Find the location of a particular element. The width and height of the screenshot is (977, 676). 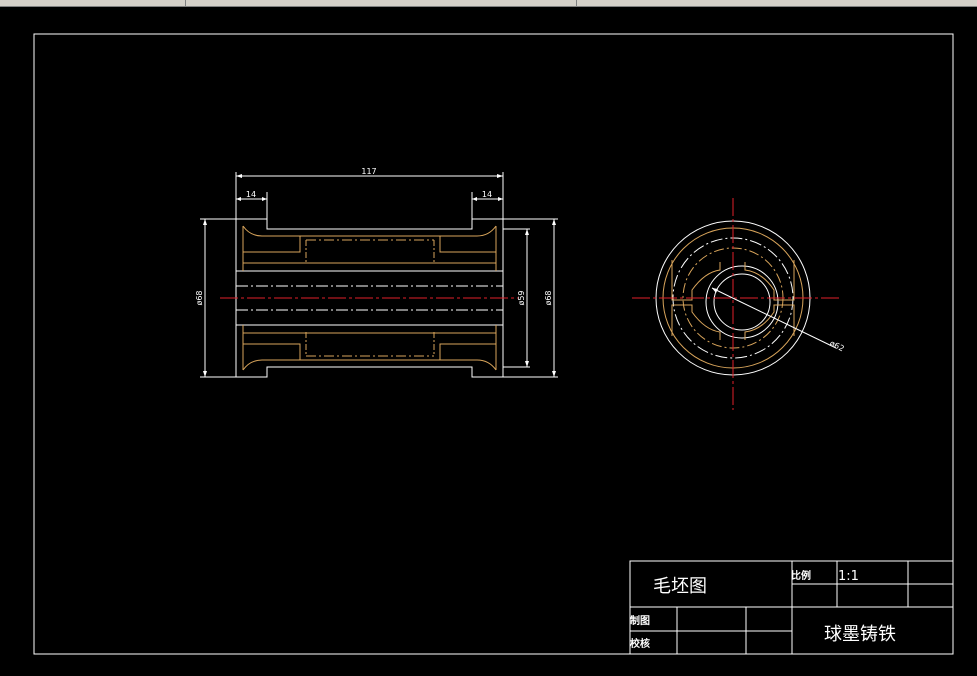

radius-label: ø62 is located at coordinates (836, 346).